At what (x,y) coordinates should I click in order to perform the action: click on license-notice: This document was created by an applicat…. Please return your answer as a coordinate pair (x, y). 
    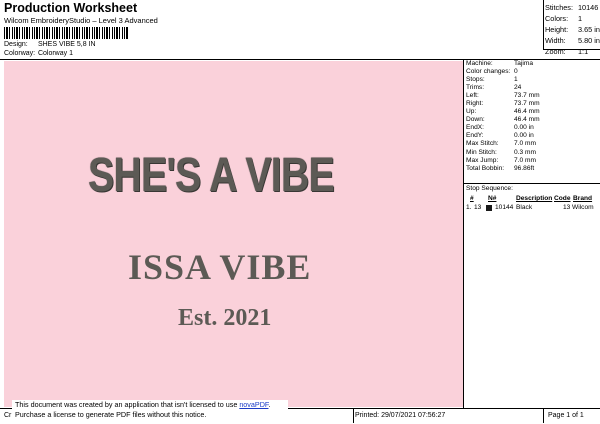
    Looking at the image, I should click on (150, 411).